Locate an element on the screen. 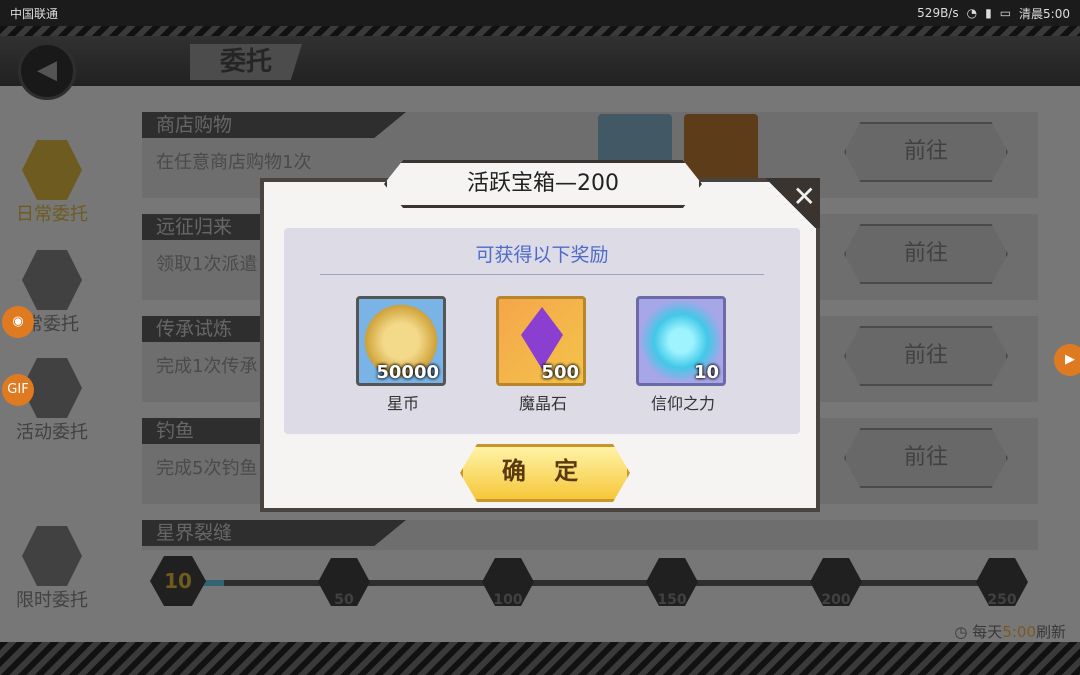 The image size is (1080, 675). camera-icon: ◉ is located at coordinates (18, 321).